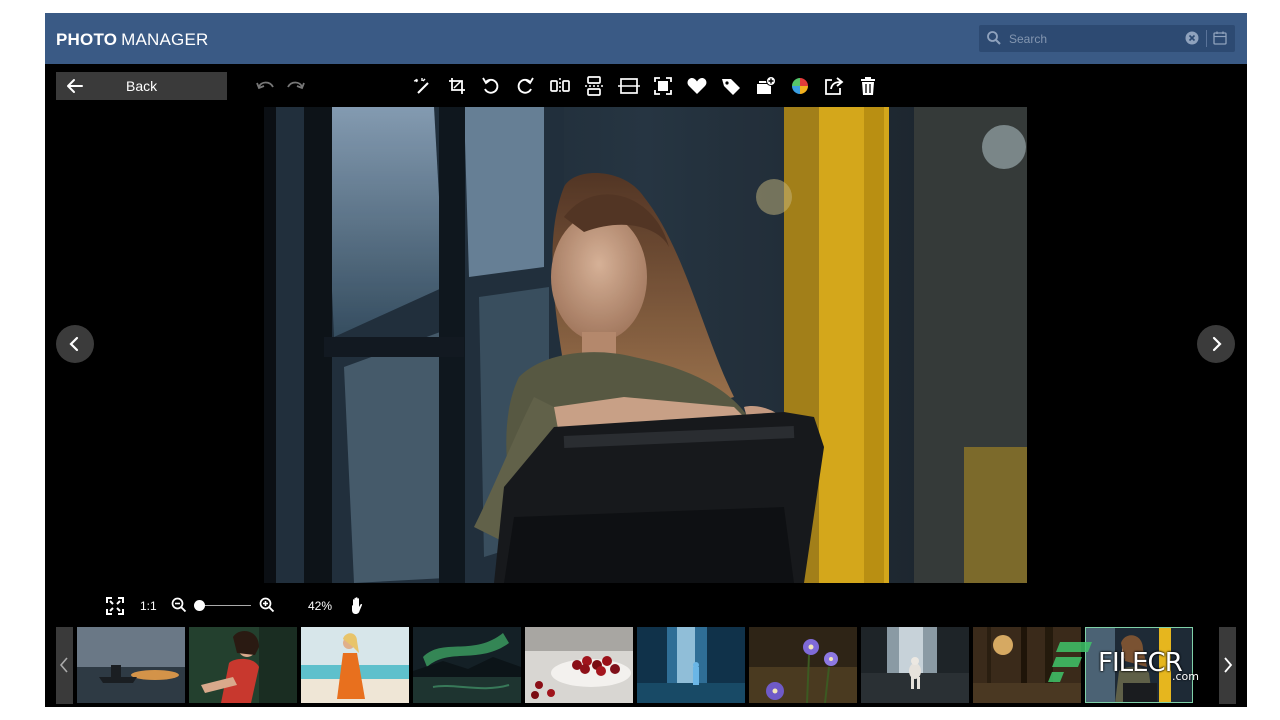 This screenshot has width=1280, height=720. I want to click on search-icon, so click(994, 38).